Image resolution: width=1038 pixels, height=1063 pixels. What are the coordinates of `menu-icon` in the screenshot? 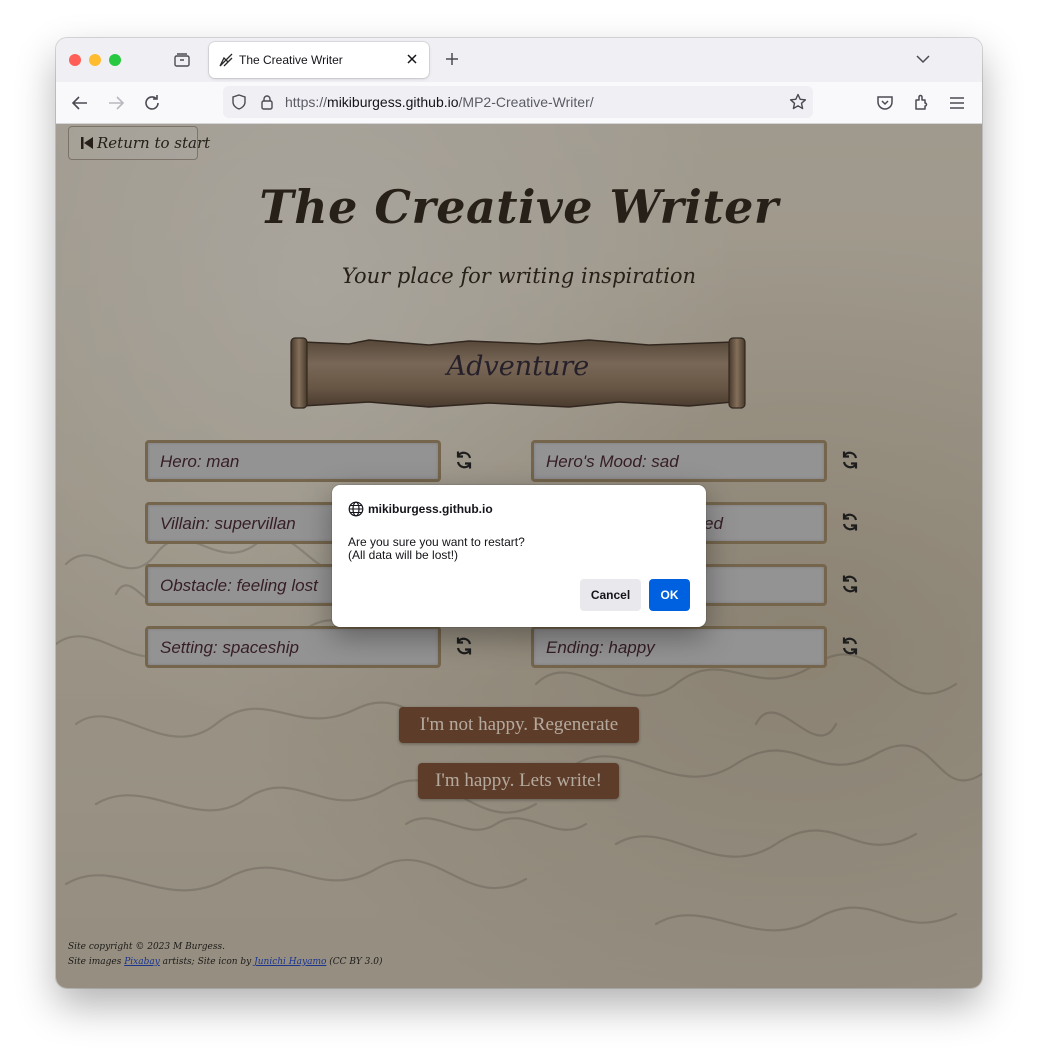 It's located at (957, 103).